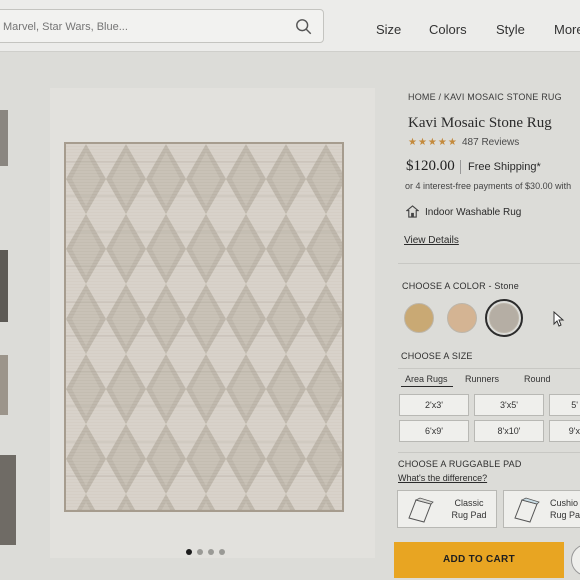  I want to click on tab-runners: Runners, so click(482, 379).